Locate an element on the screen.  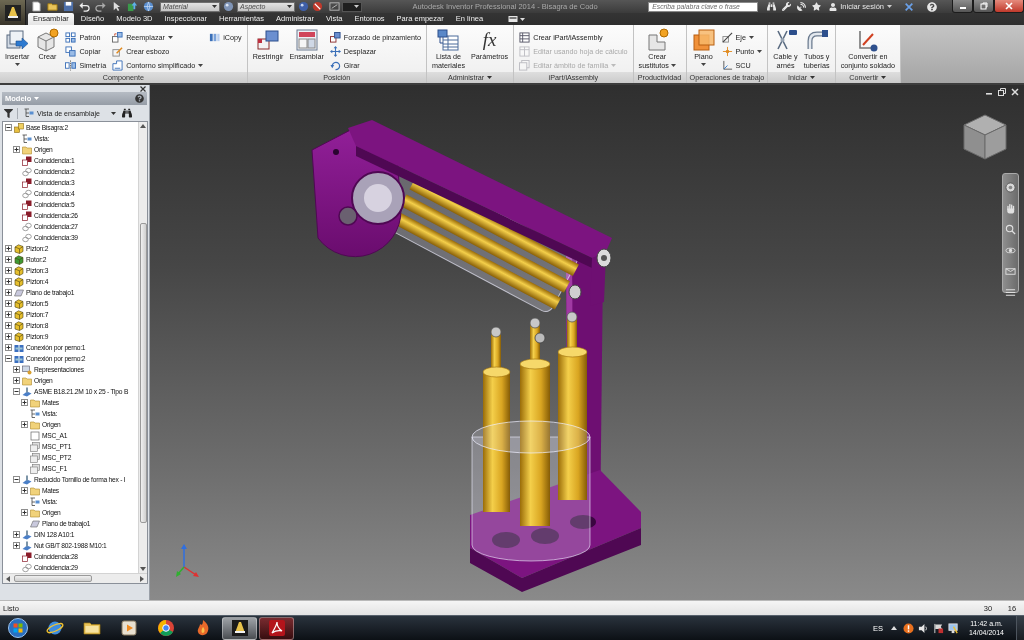
favorites-button is located at coordinates (816, 6).